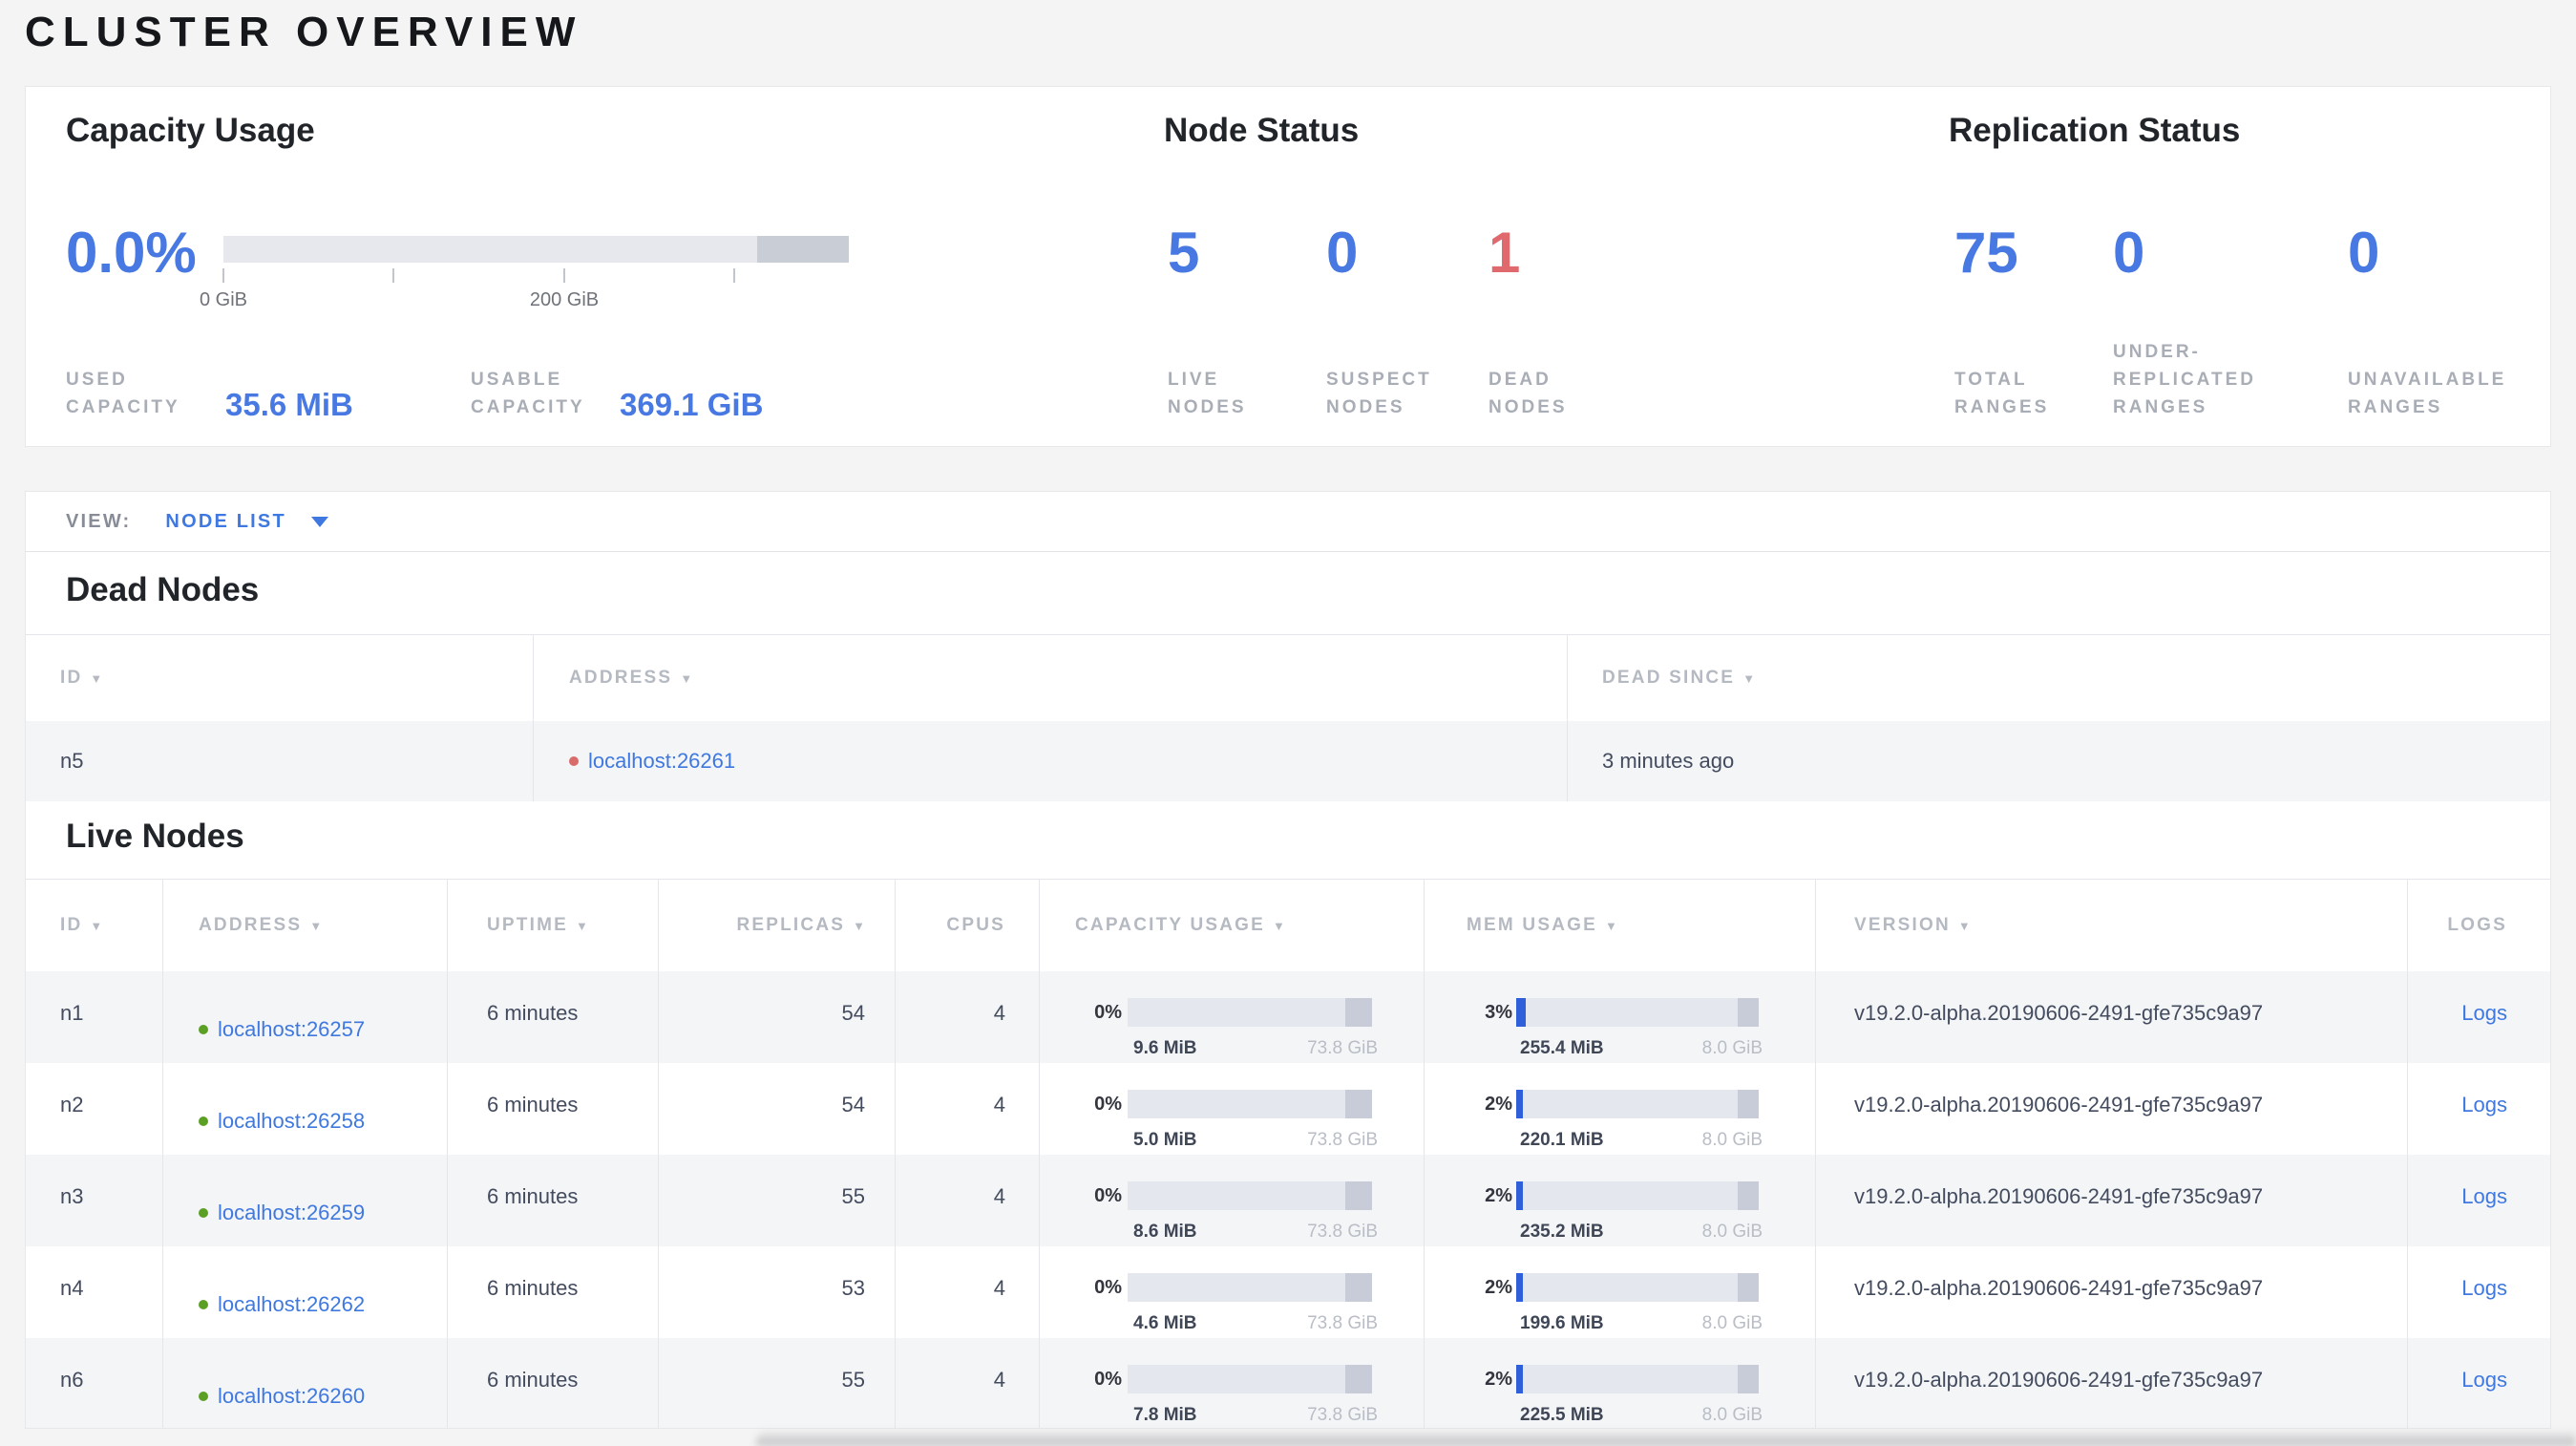 The width and height of the screenshot is (2576, 1446). What do you see at coordinates (1358, 1379) in the screenshot?
I see `capacity-bar-reserved-segment` at bounding box center [1358, 1379].